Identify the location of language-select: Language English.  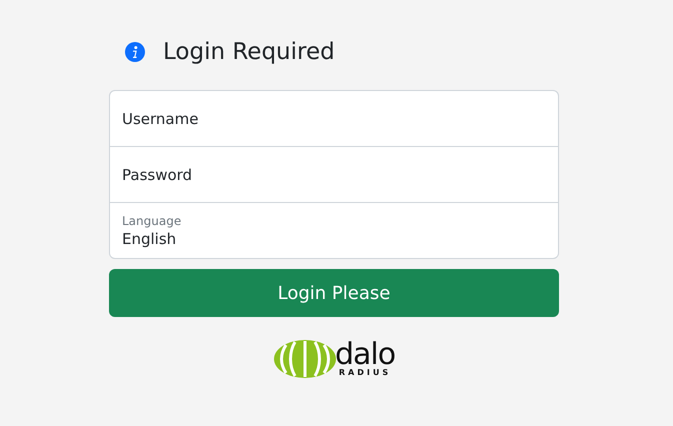
(334, 230).